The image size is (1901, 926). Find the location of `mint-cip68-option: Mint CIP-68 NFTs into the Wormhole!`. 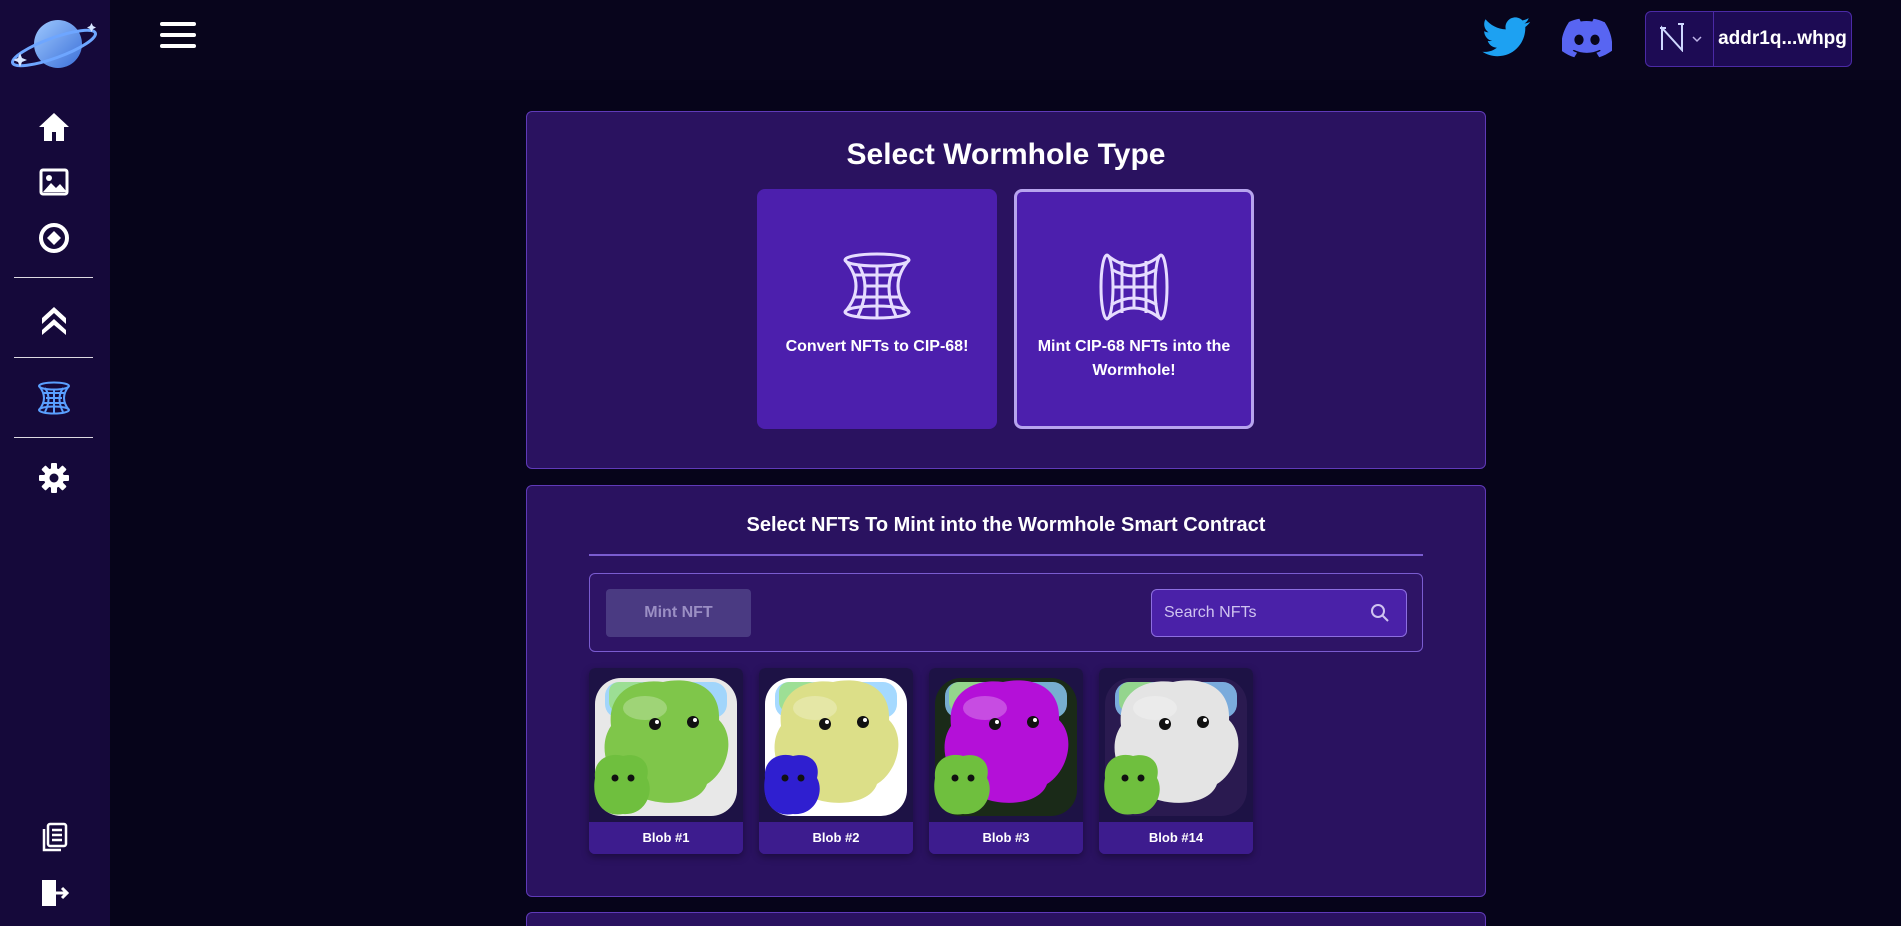

mint-cip68-option: Mint CIP-68 NFTs into the Wormhole! is located at coordinates (1134, 309).